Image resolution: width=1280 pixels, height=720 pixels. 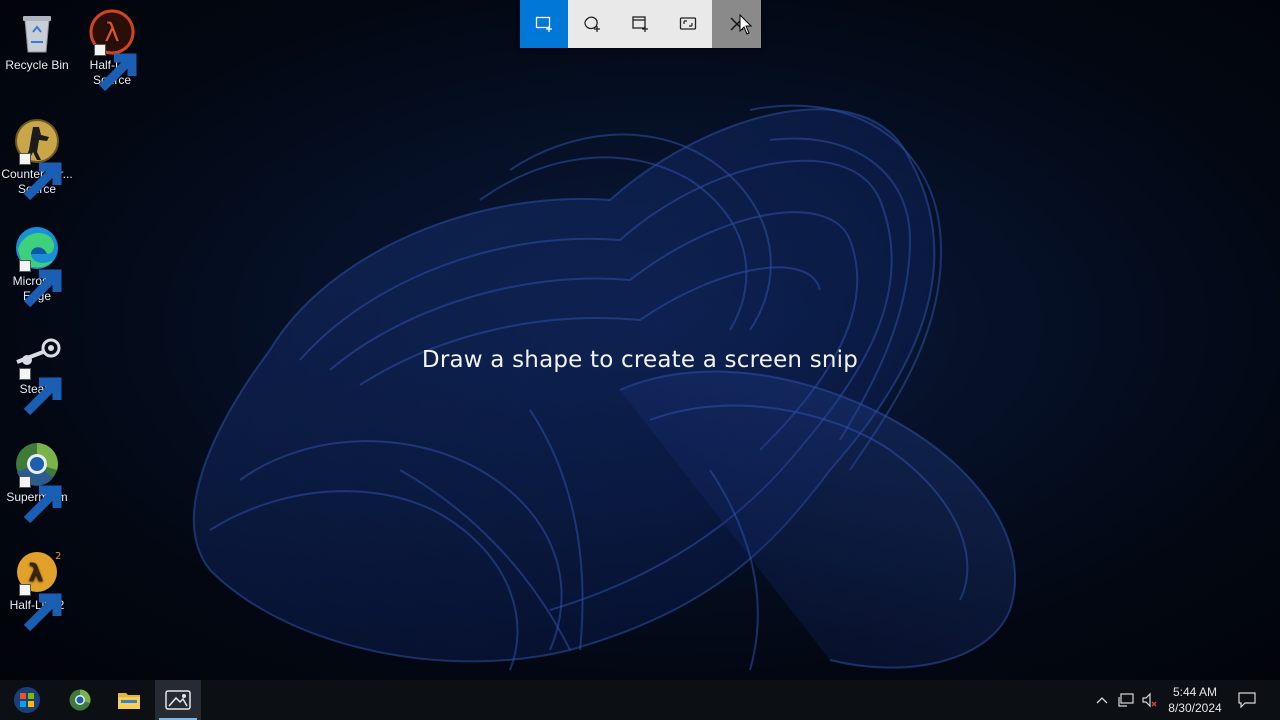 I want to click on supermium-taskbar-icon, so click(x=80, y=700).